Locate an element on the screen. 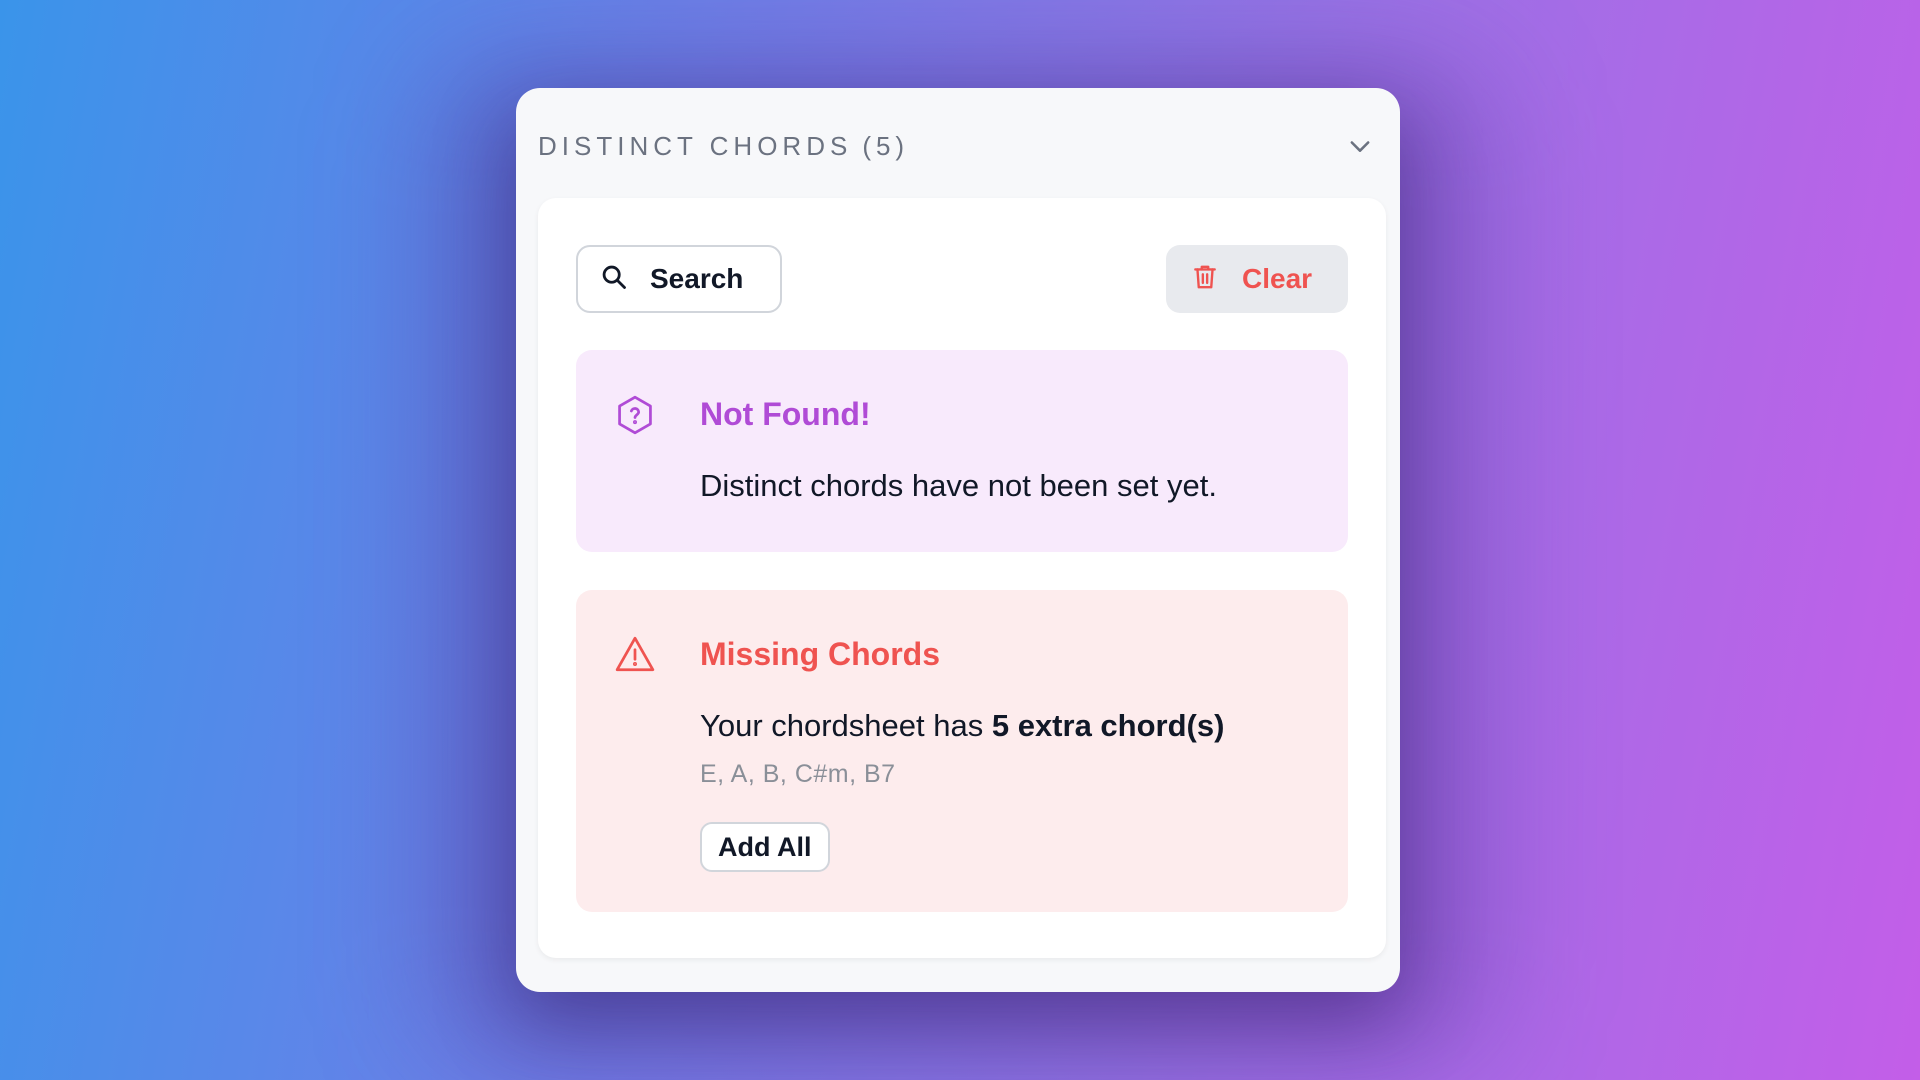 The image size is (1920, 1080). panel-header: DISTINCT CHORDS (5) is located at coordinates (958, 146).